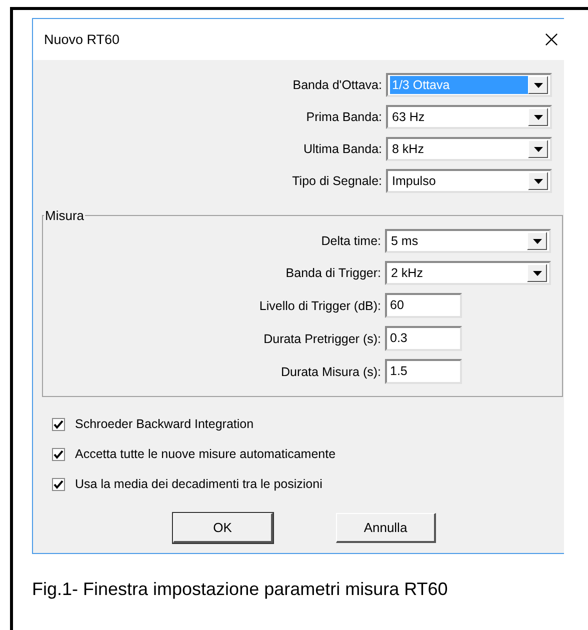  I want to click on input-field: 1.5, so click(423, 371).